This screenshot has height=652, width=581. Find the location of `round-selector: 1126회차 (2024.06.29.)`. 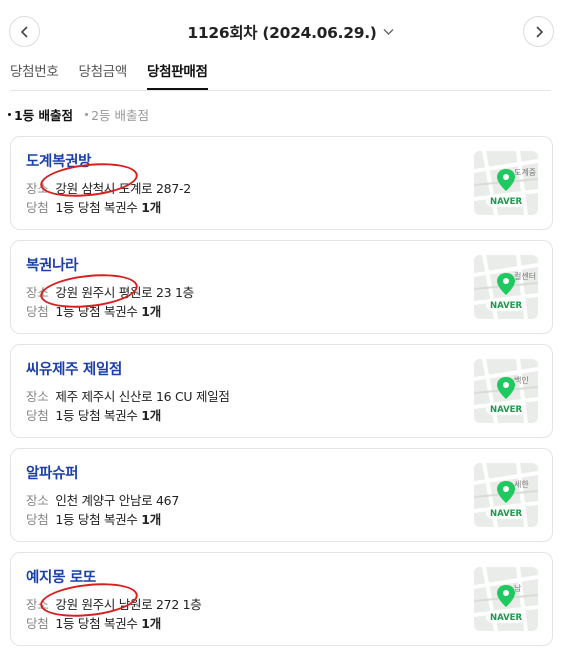

round-selector: 1126회차 (2024.06.29.) is located at coordinates (290, 32).